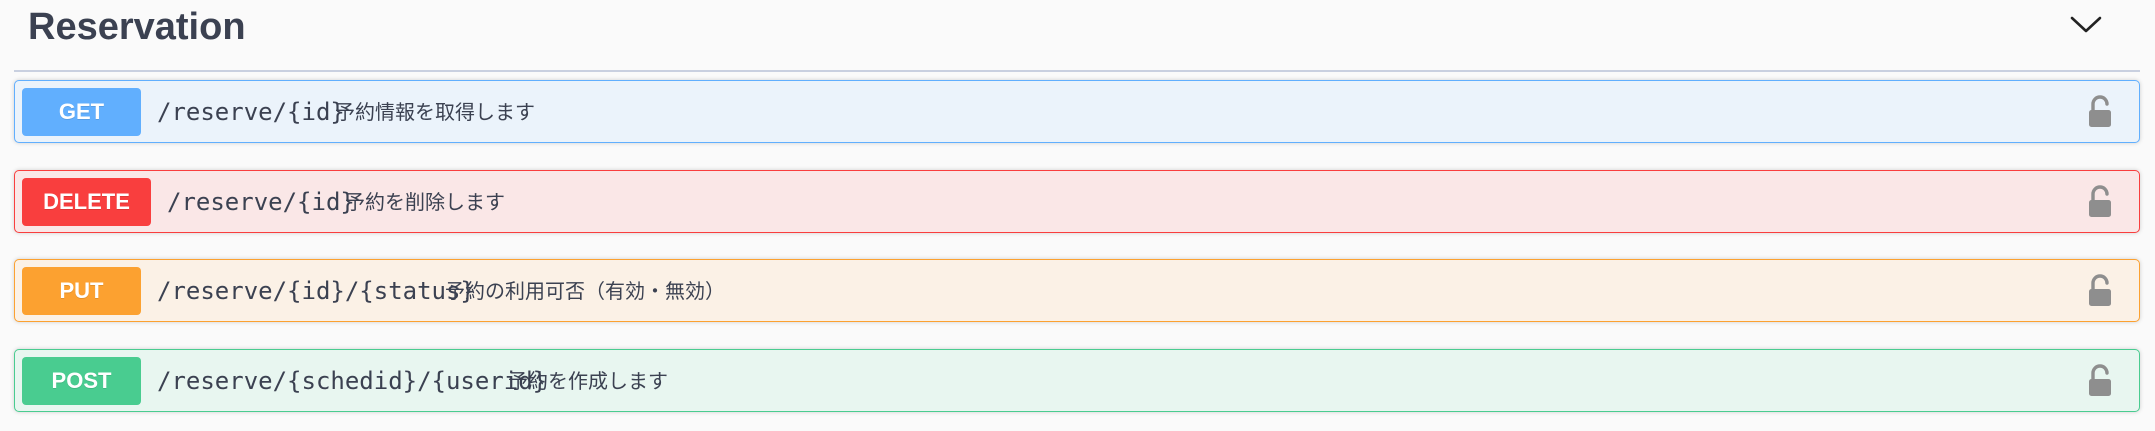 The width and height of the screenshot is (2155, 431). Describe the element at coordinates (585, 291) in the screenshot. I see `operation-summary: 予約の利用可否（有効・無効）` at that location.